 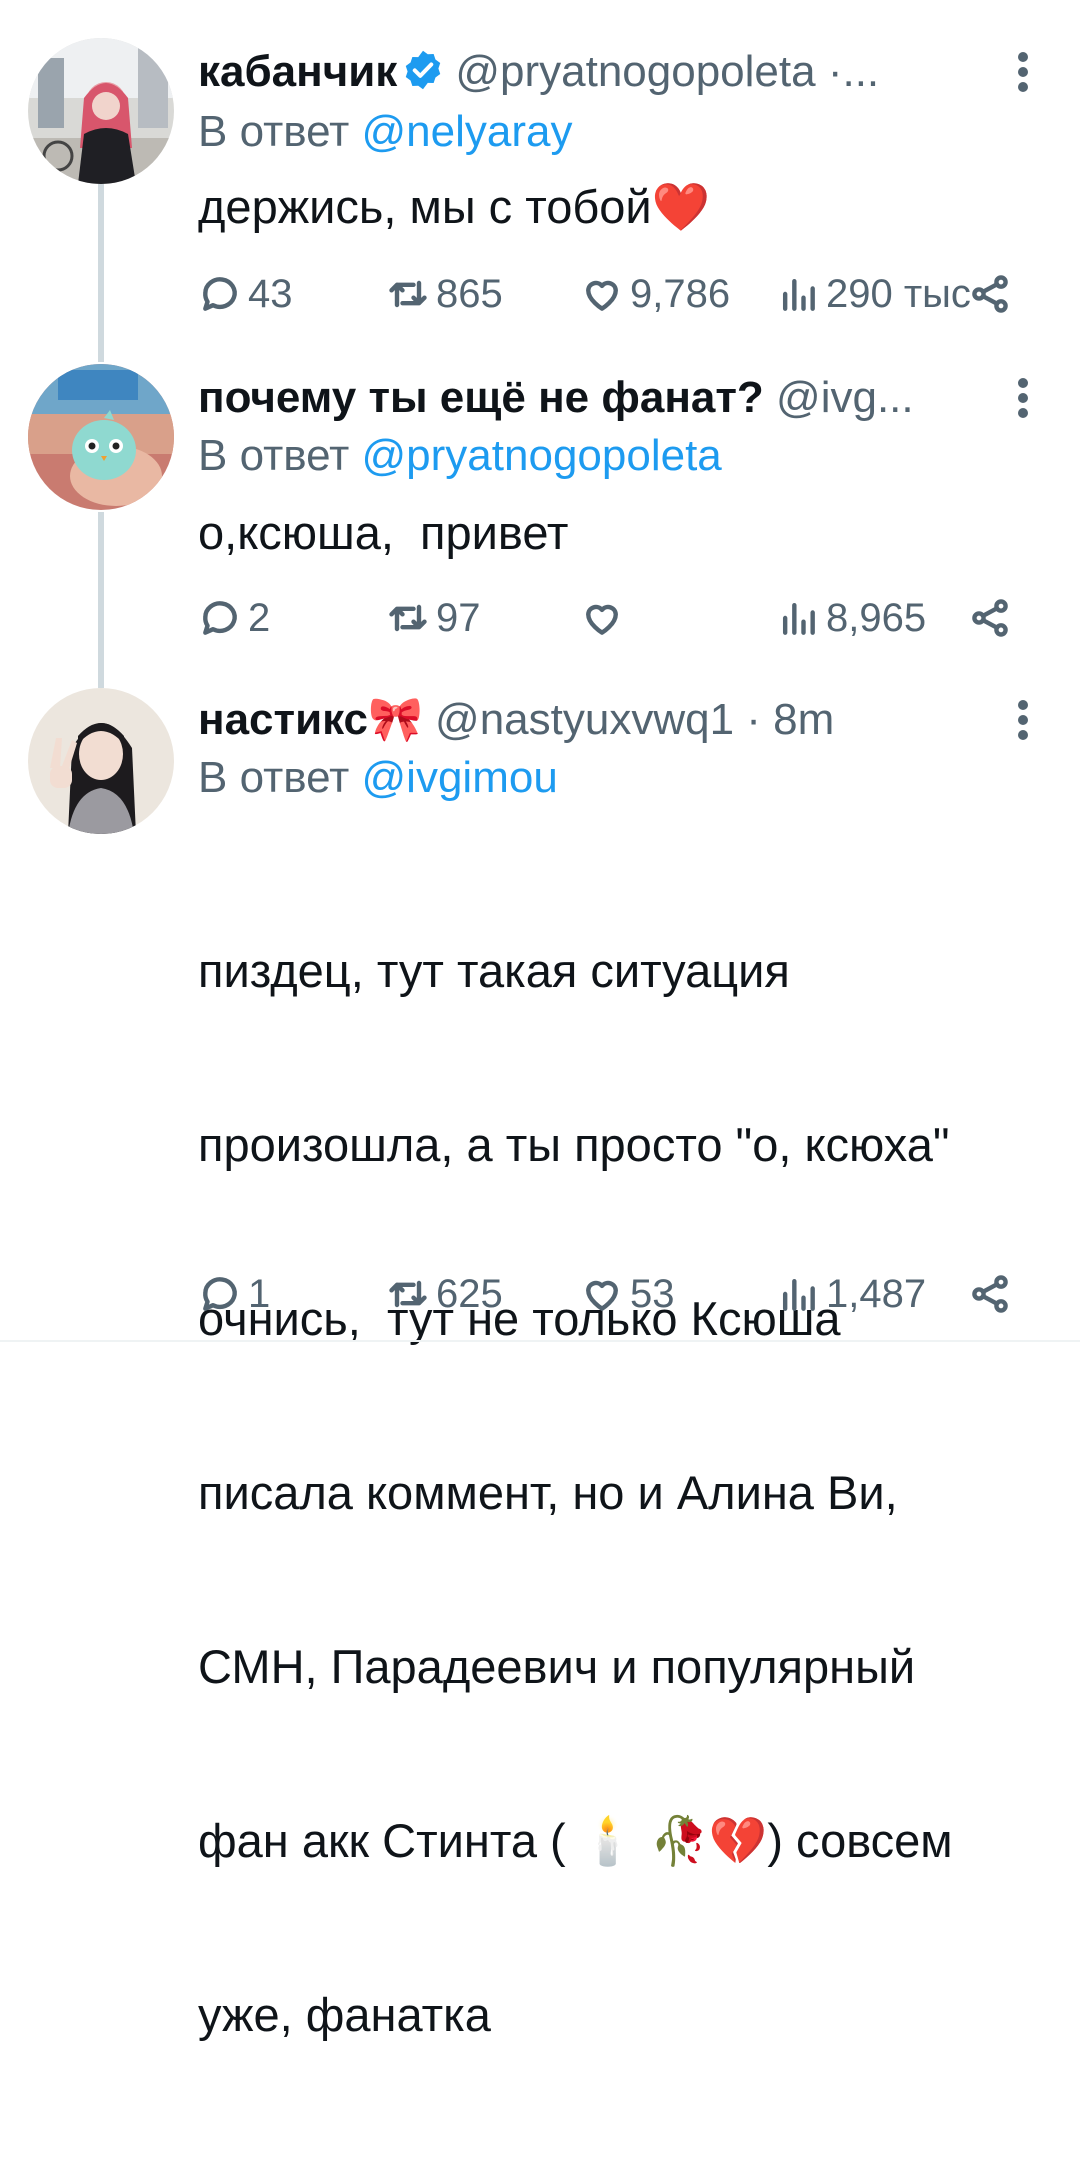 What do you see at coordinates (540, 1341) in the screenshot?
I see `bottom-divider` at bounding box center [540, 1341].